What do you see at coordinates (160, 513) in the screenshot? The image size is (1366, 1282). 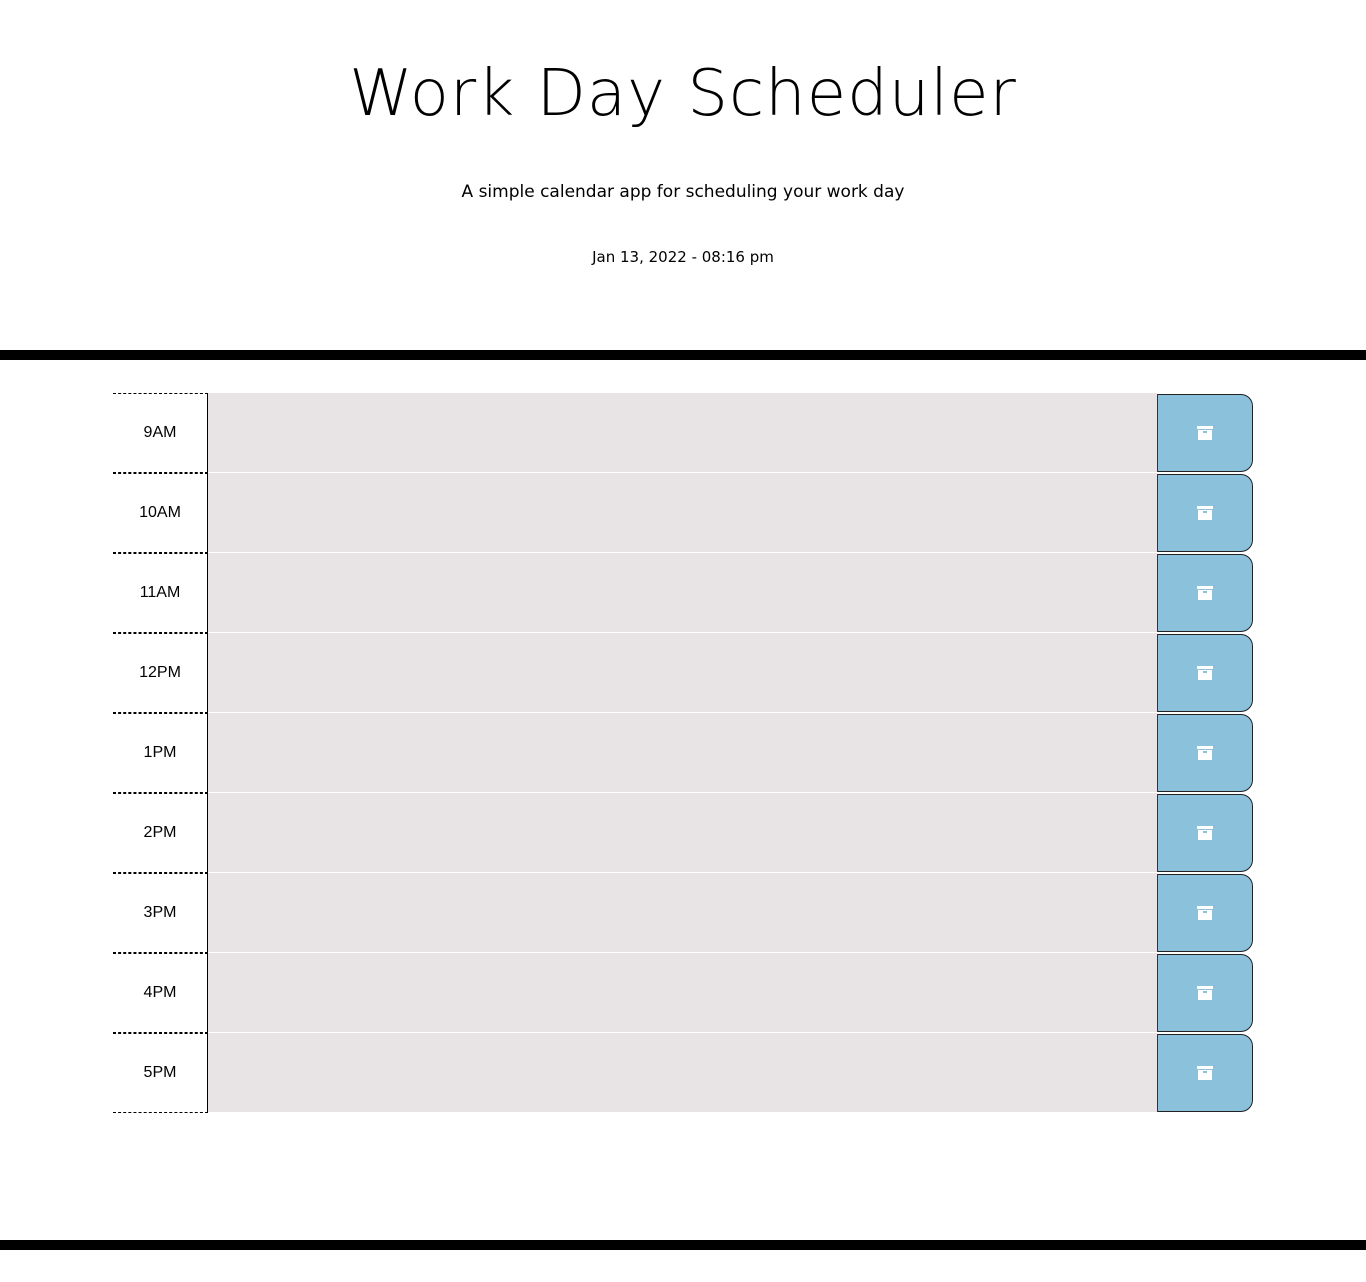 I see `hour-label: 10AM` at bounding box center [160, 513].